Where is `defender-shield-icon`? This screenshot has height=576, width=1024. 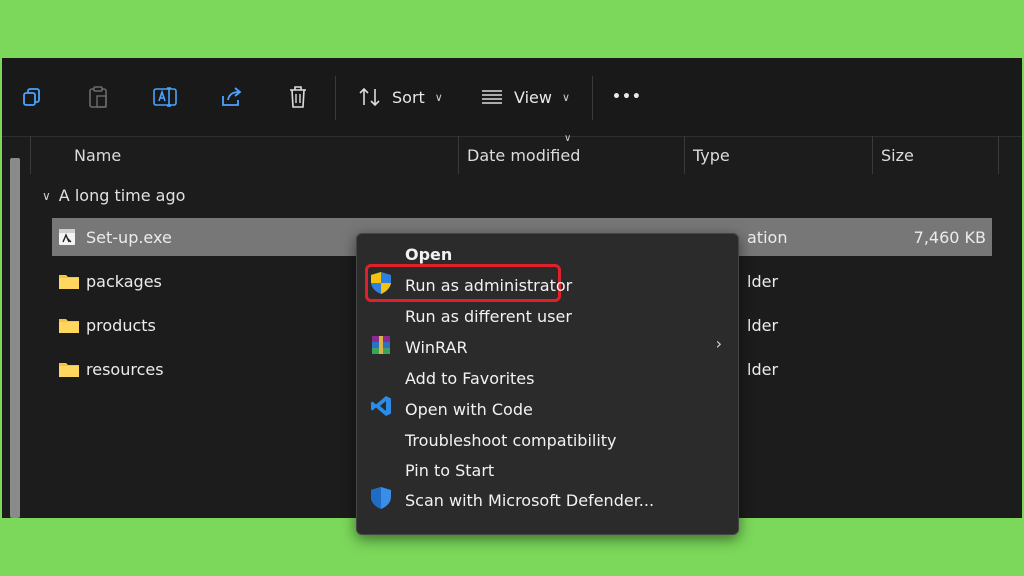 defender-shield-icon is located at coordinates (381, 498).